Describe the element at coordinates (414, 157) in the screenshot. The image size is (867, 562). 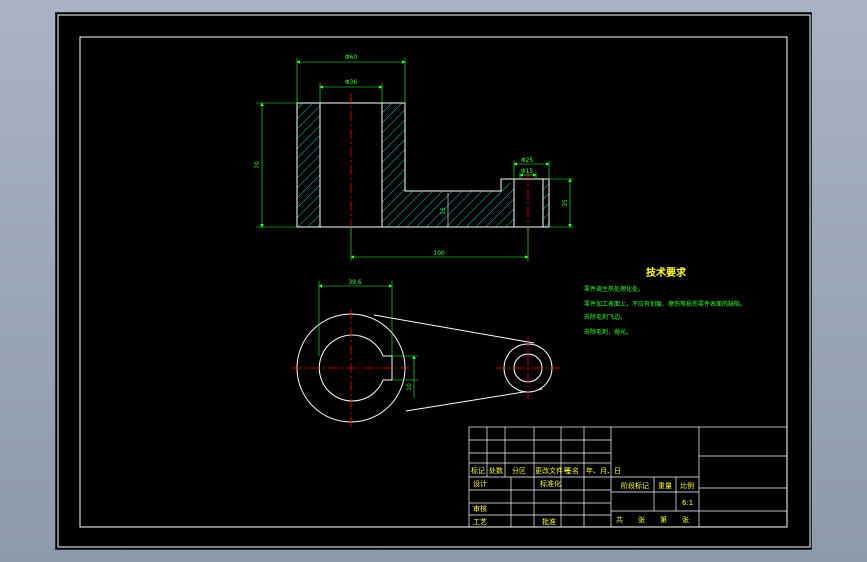
I see `section-view: Φ60 Φ36 70 Φ25 Φ15 35 100 15` at that location.